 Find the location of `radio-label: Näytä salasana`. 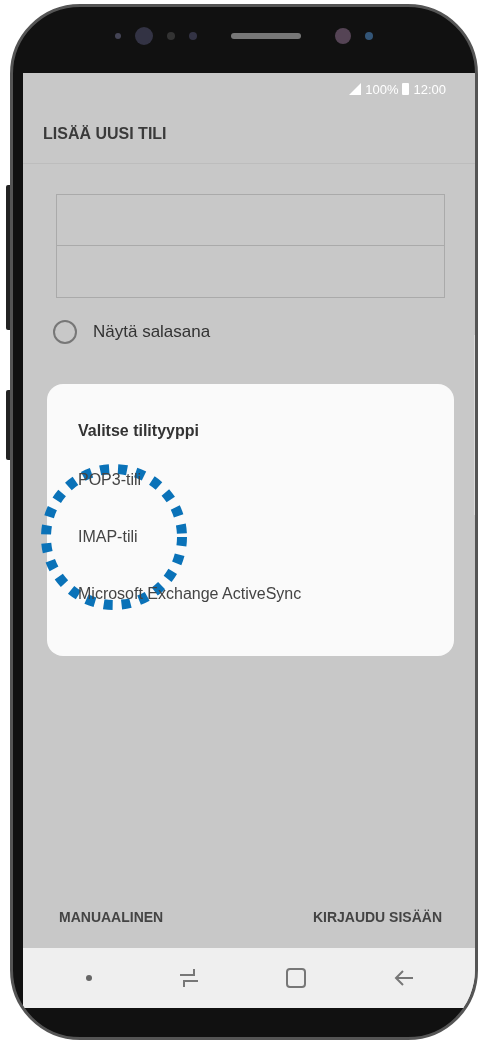

radio-label: Näytä salasana is located at coordinates (152, 332).